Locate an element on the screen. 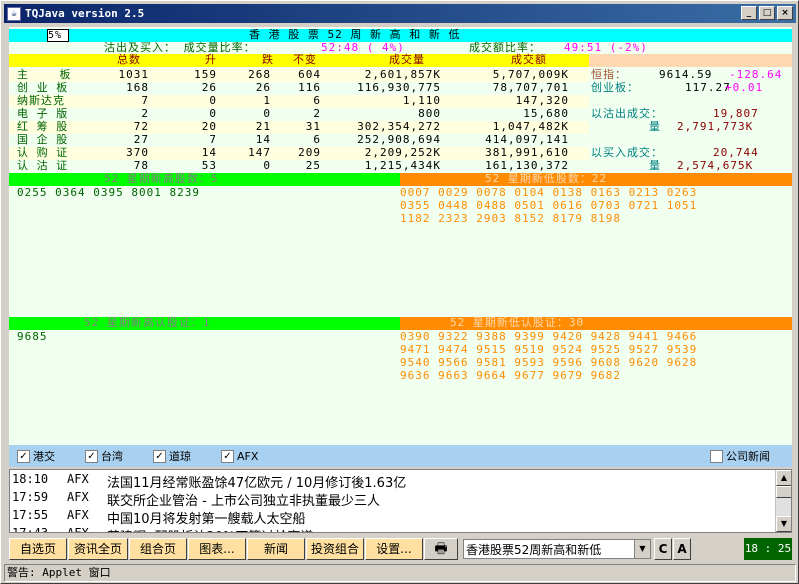 Image resolution: width=799 pixels, height=584 pixels. a-button: A is located at coordinates (682, 549).